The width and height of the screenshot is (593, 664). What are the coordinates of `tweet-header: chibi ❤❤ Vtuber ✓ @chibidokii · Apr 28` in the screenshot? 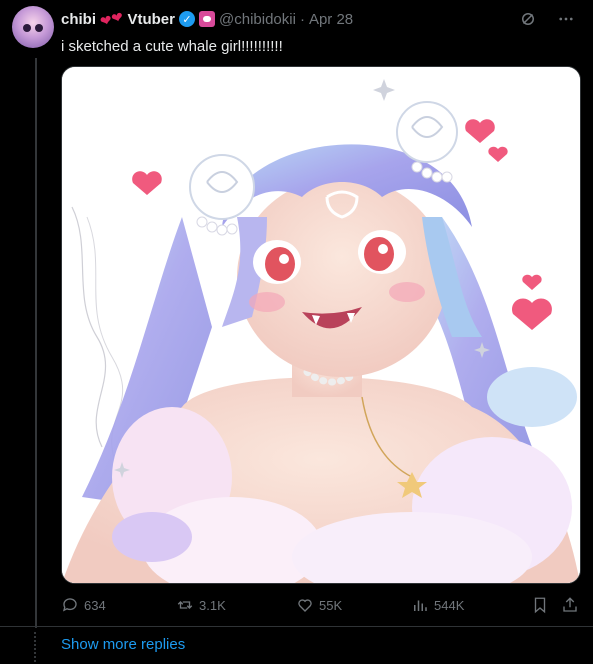 It's located at (207, 18).